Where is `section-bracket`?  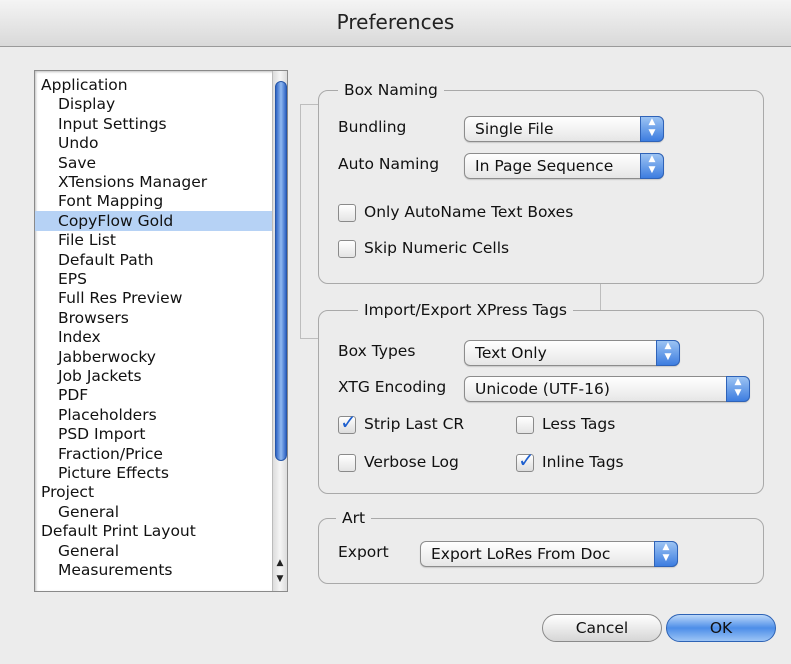 section-bracket is located at coordinates (300, 221).